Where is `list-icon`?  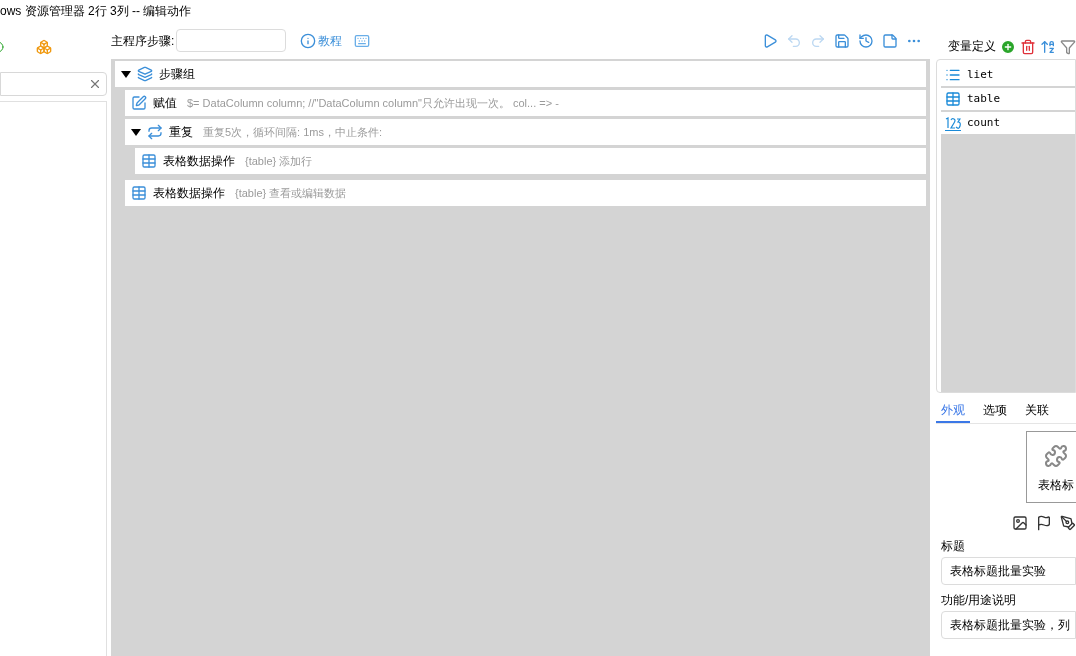 list-icon is located at coordinates (953, 75).